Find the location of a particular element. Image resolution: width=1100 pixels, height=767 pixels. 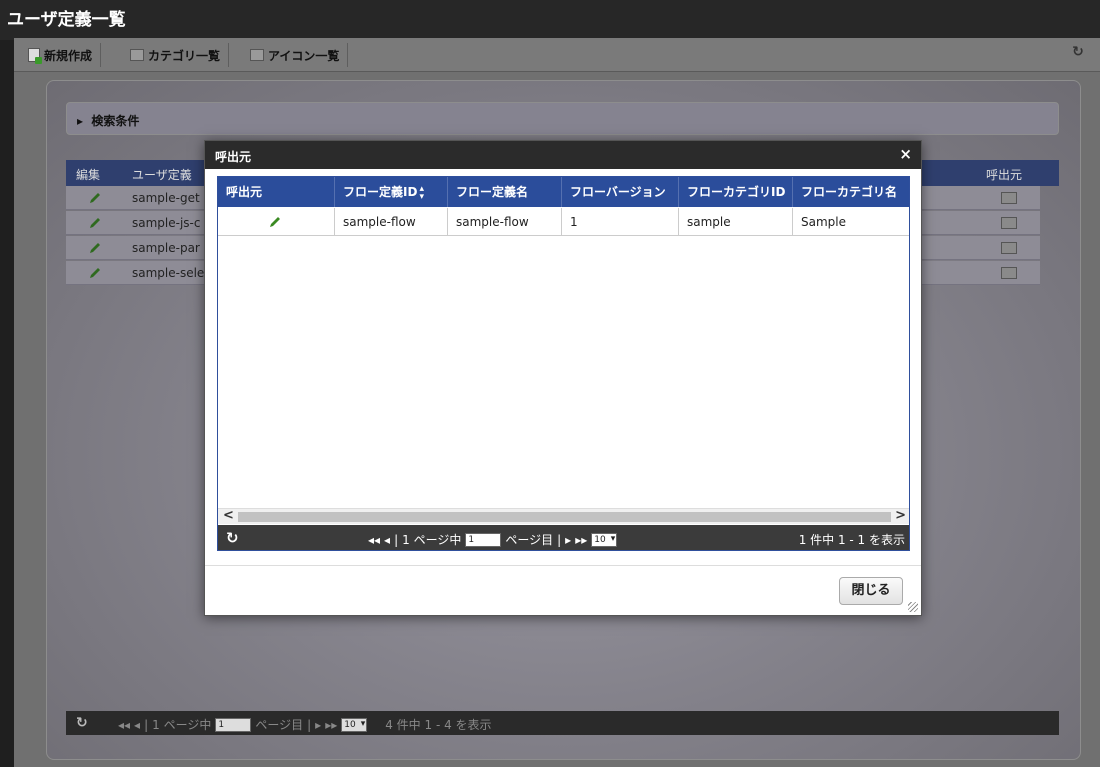

row-name: sample-js-c is located at coordinates (166, 223).